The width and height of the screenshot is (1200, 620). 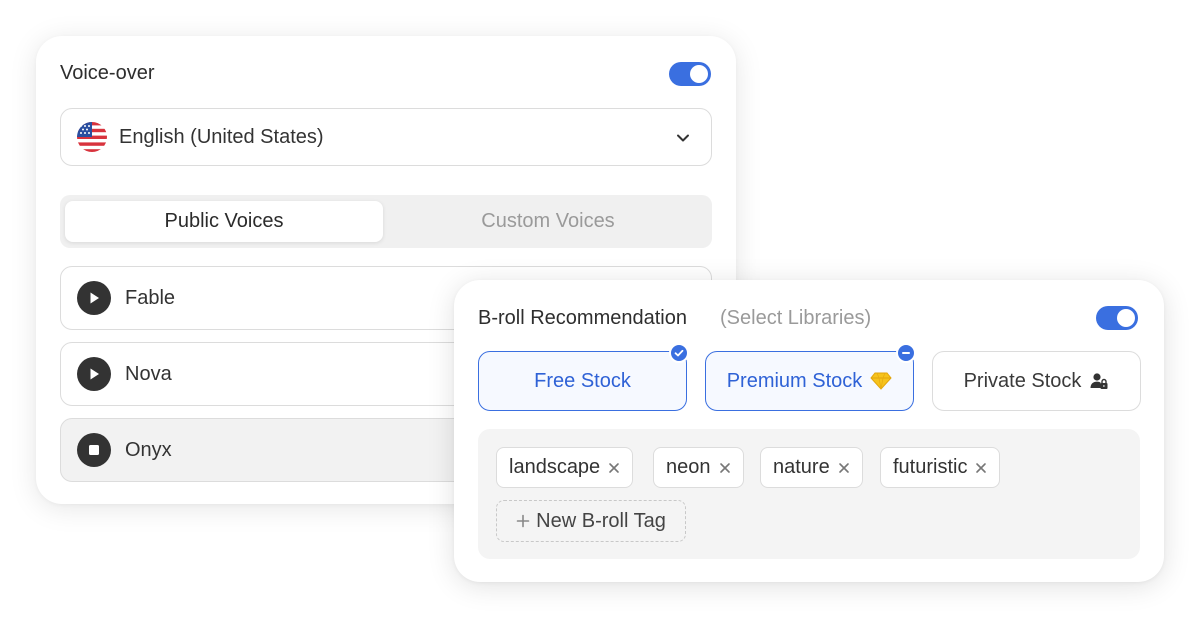 I want to click on tag-chip: landscape, so click(x=565, y=467).